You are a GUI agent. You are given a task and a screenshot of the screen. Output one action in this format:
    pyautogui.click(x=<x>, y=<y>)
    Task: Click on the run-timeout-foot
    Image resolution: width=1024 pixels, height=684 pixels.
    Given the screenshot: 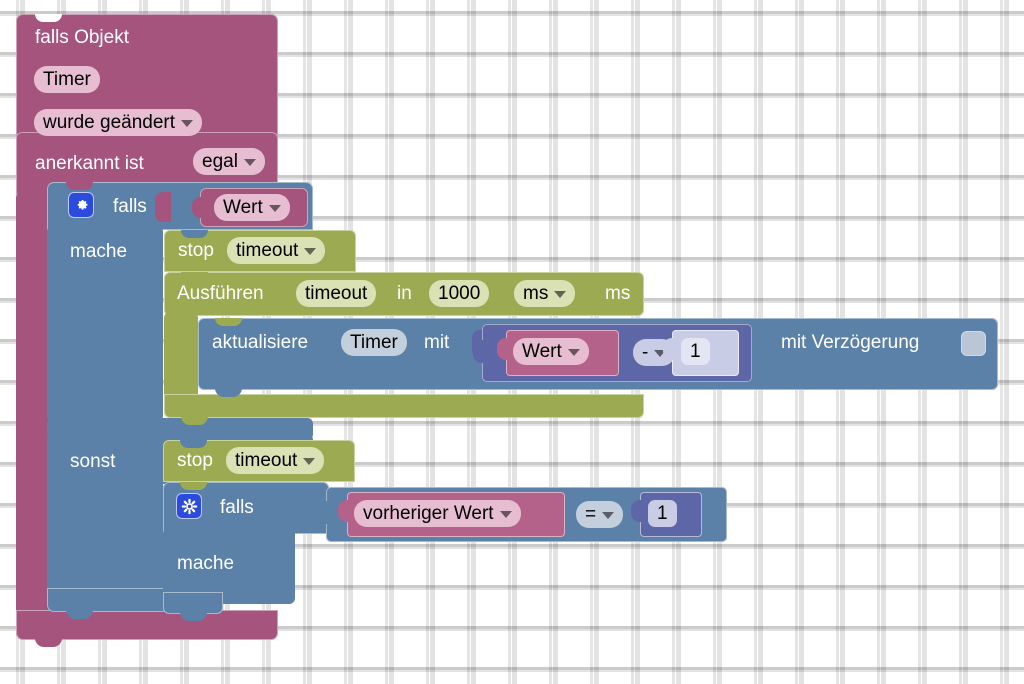 What is the action you would take?
    pyautogui.click(x=404, y=406)
    